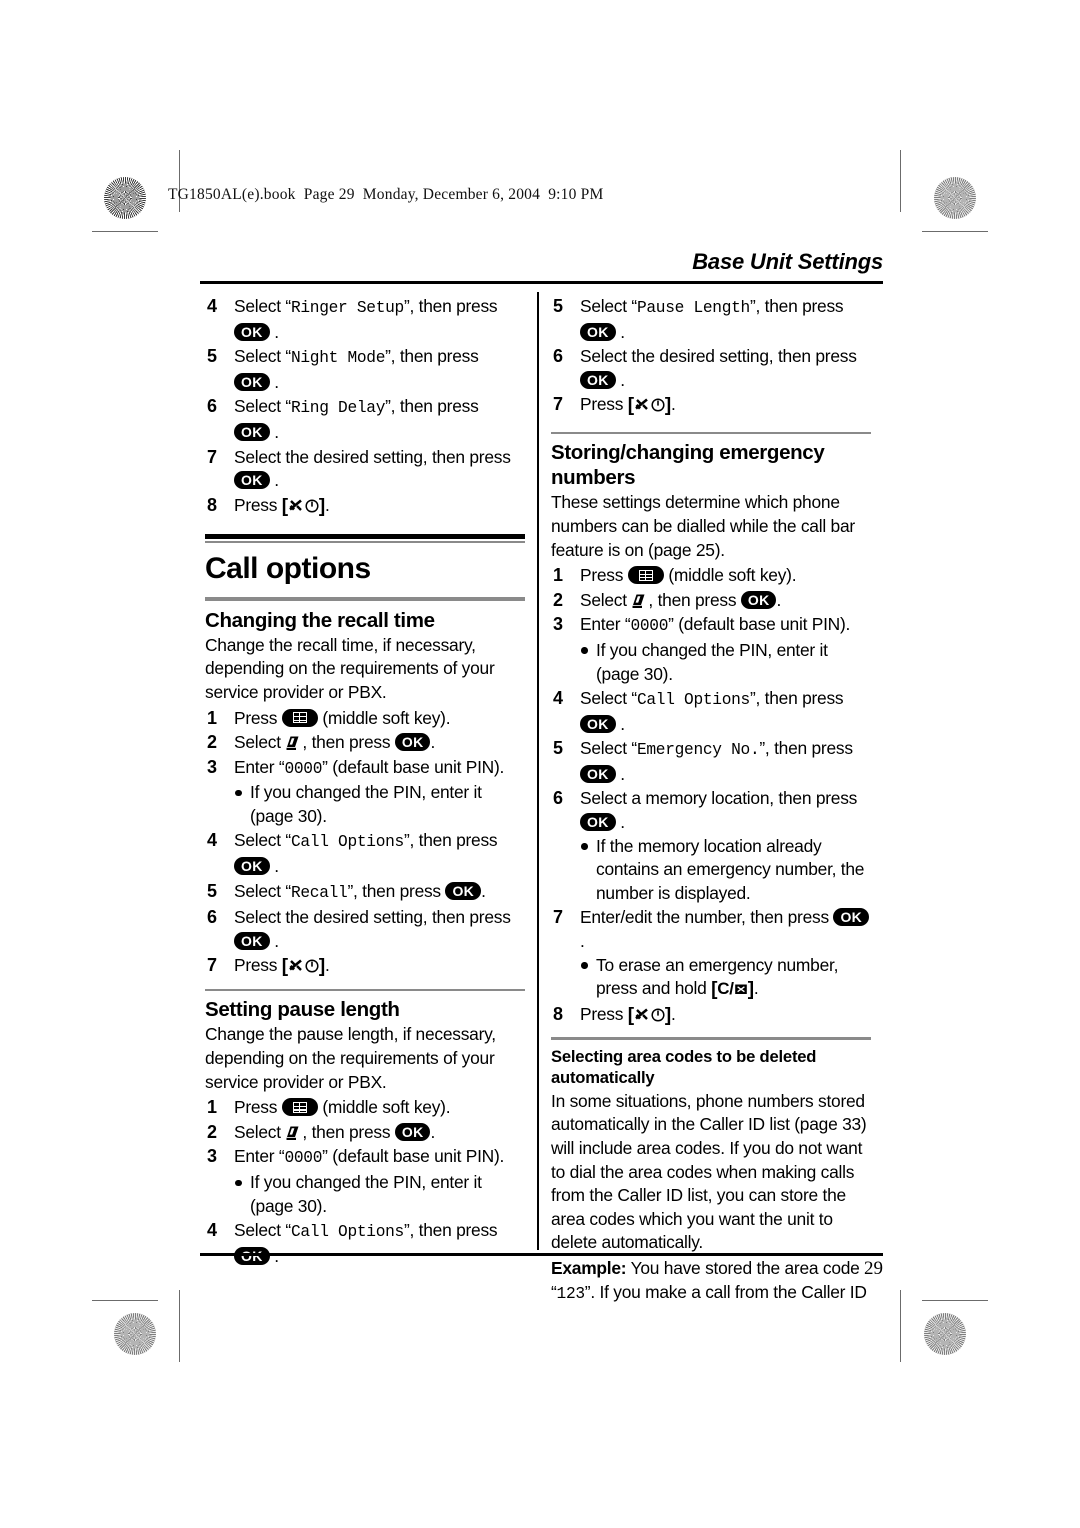 Image resolution: width=1080 pixels, height=1528 pixels. Describe the element at coordinates (365, 506) in the screenshot. I see `step-item: 8 Press [].` at that location.